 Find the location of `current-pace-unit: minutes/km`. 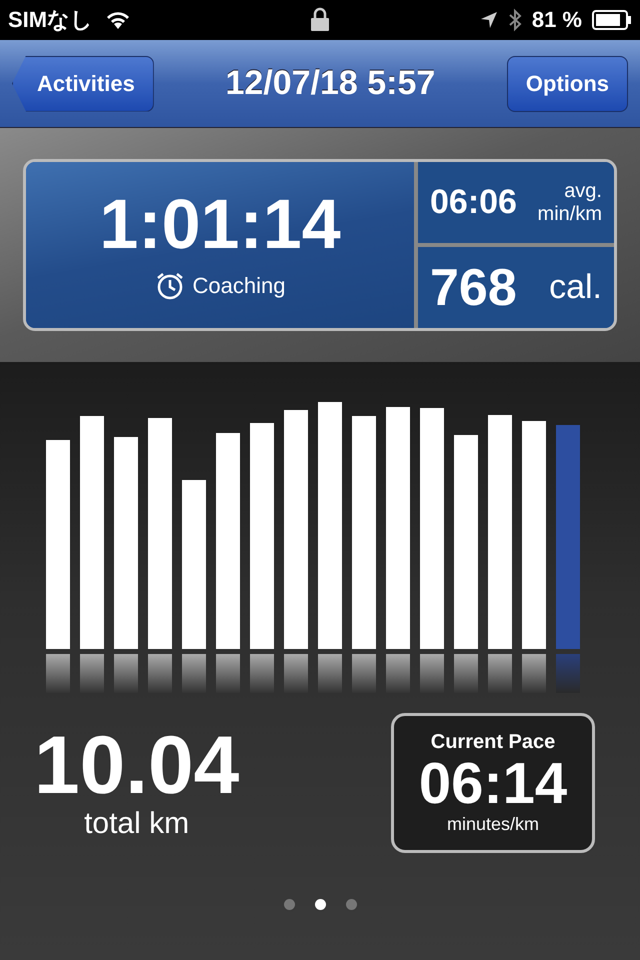

current-pace-unit: minutes/km is located at coordinates (493, 825).